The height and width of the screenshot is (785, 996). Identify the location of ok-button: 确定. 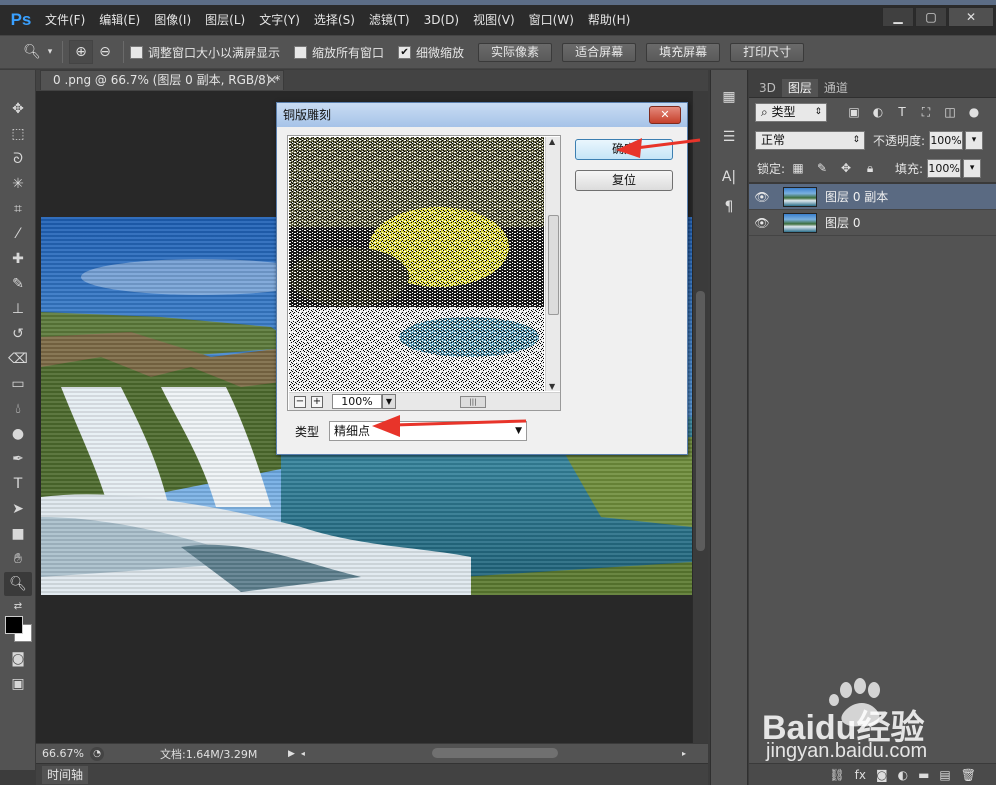
(624, 149).